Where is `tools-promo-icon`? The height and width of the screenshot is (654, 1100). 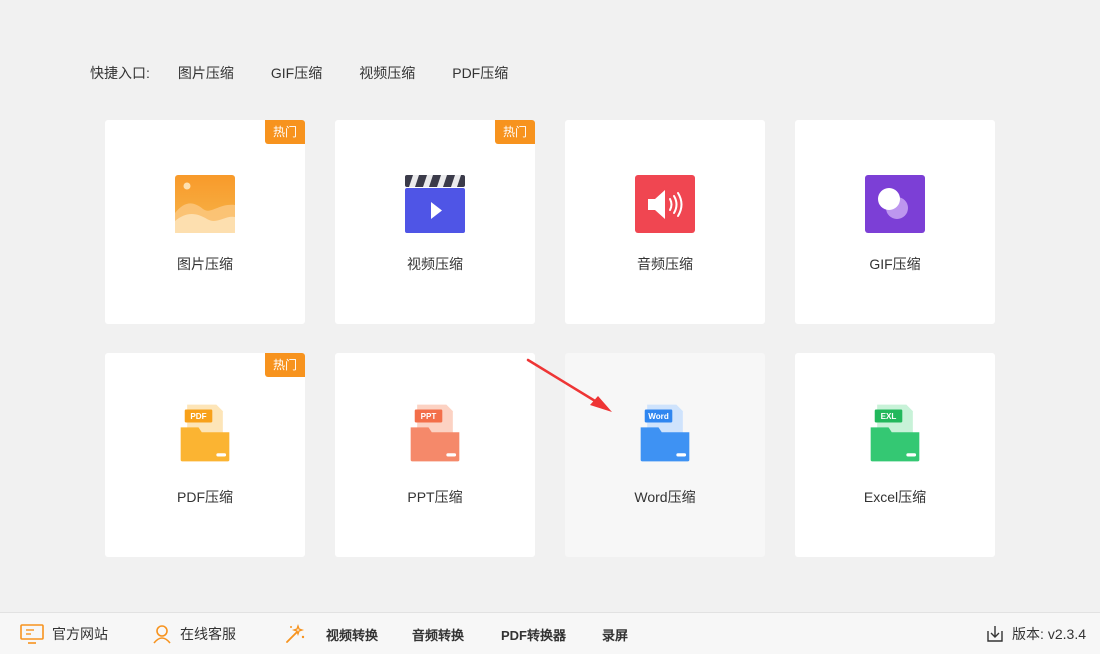 tools-promo-icon is located at coordinates (299, 633).